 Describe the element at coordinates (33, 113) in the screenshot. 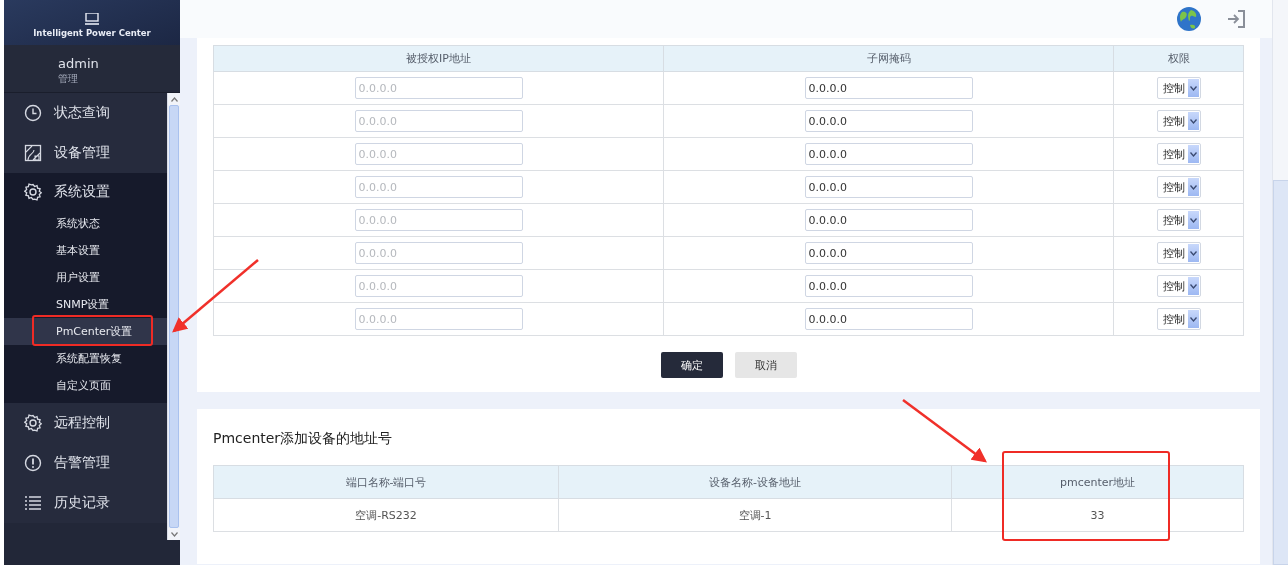

I see `clock-icon` at that location.